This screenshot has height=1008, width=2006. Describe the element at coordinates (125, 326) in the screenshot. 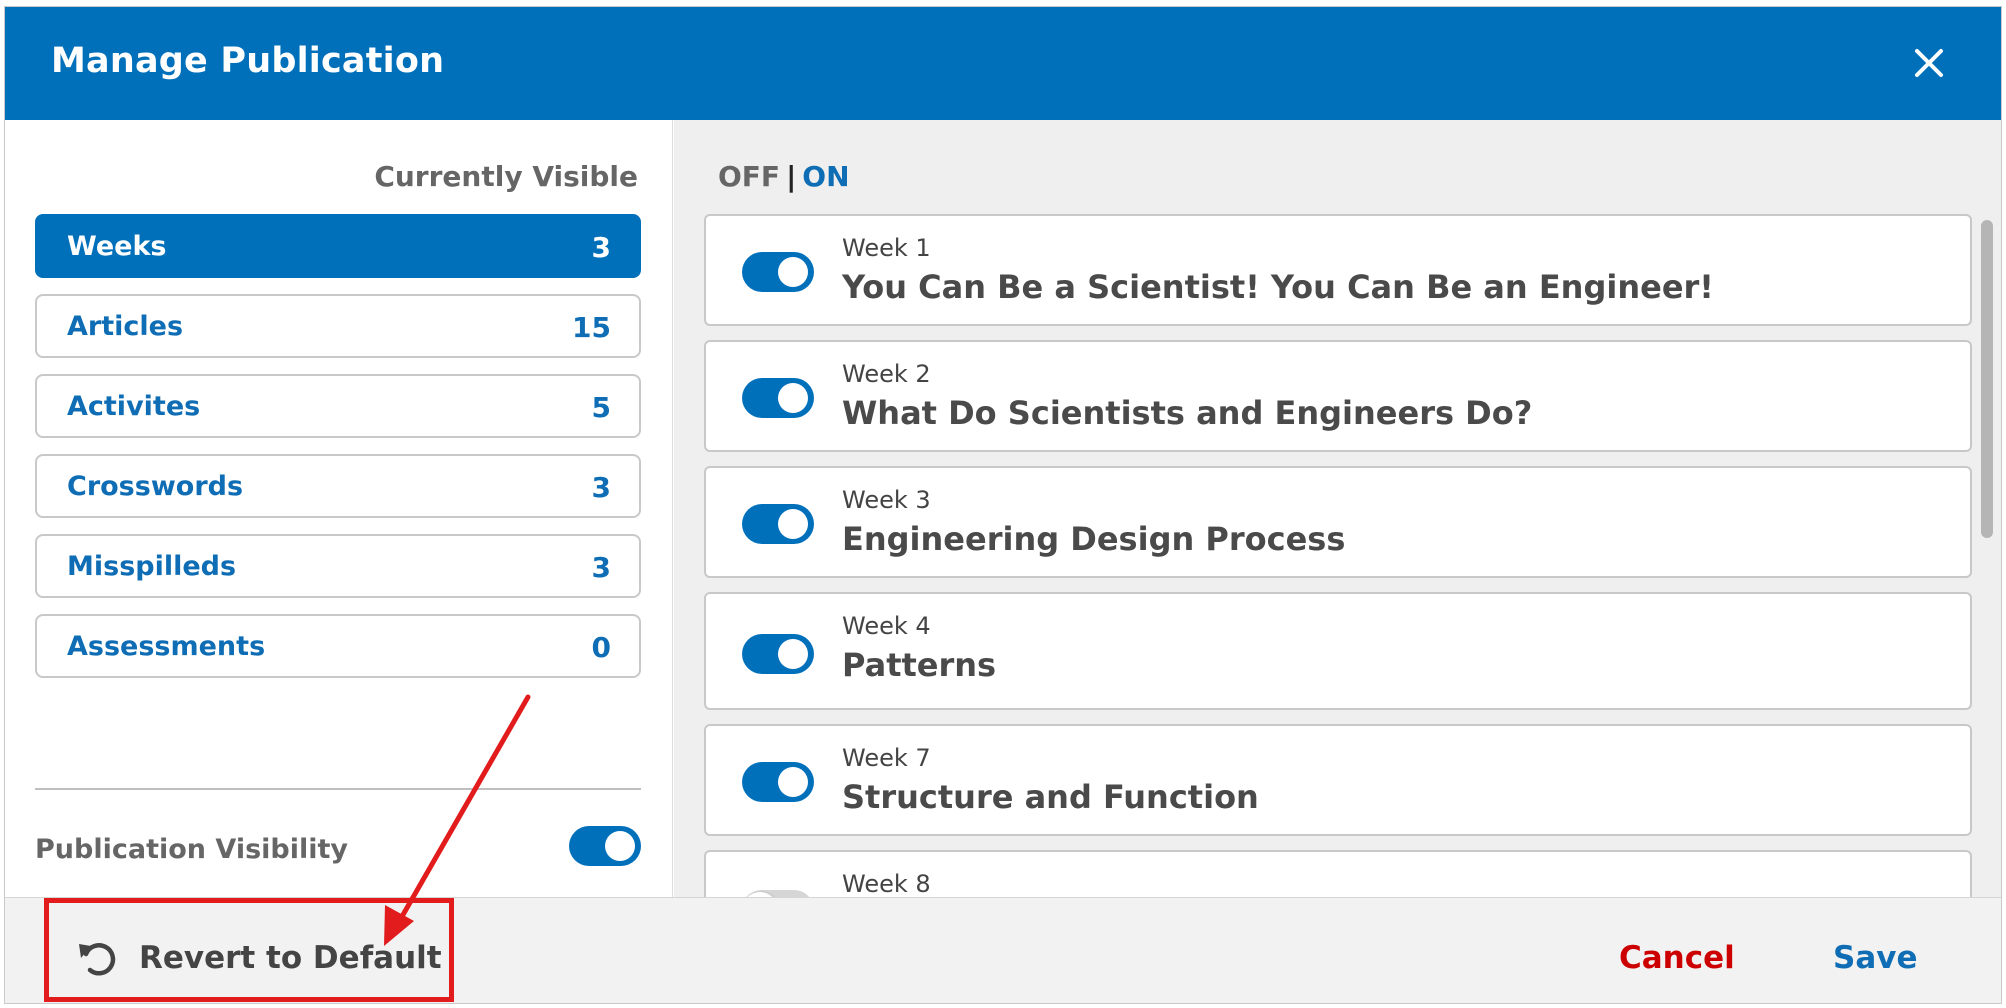

I see `category-label: Articles` at that location.